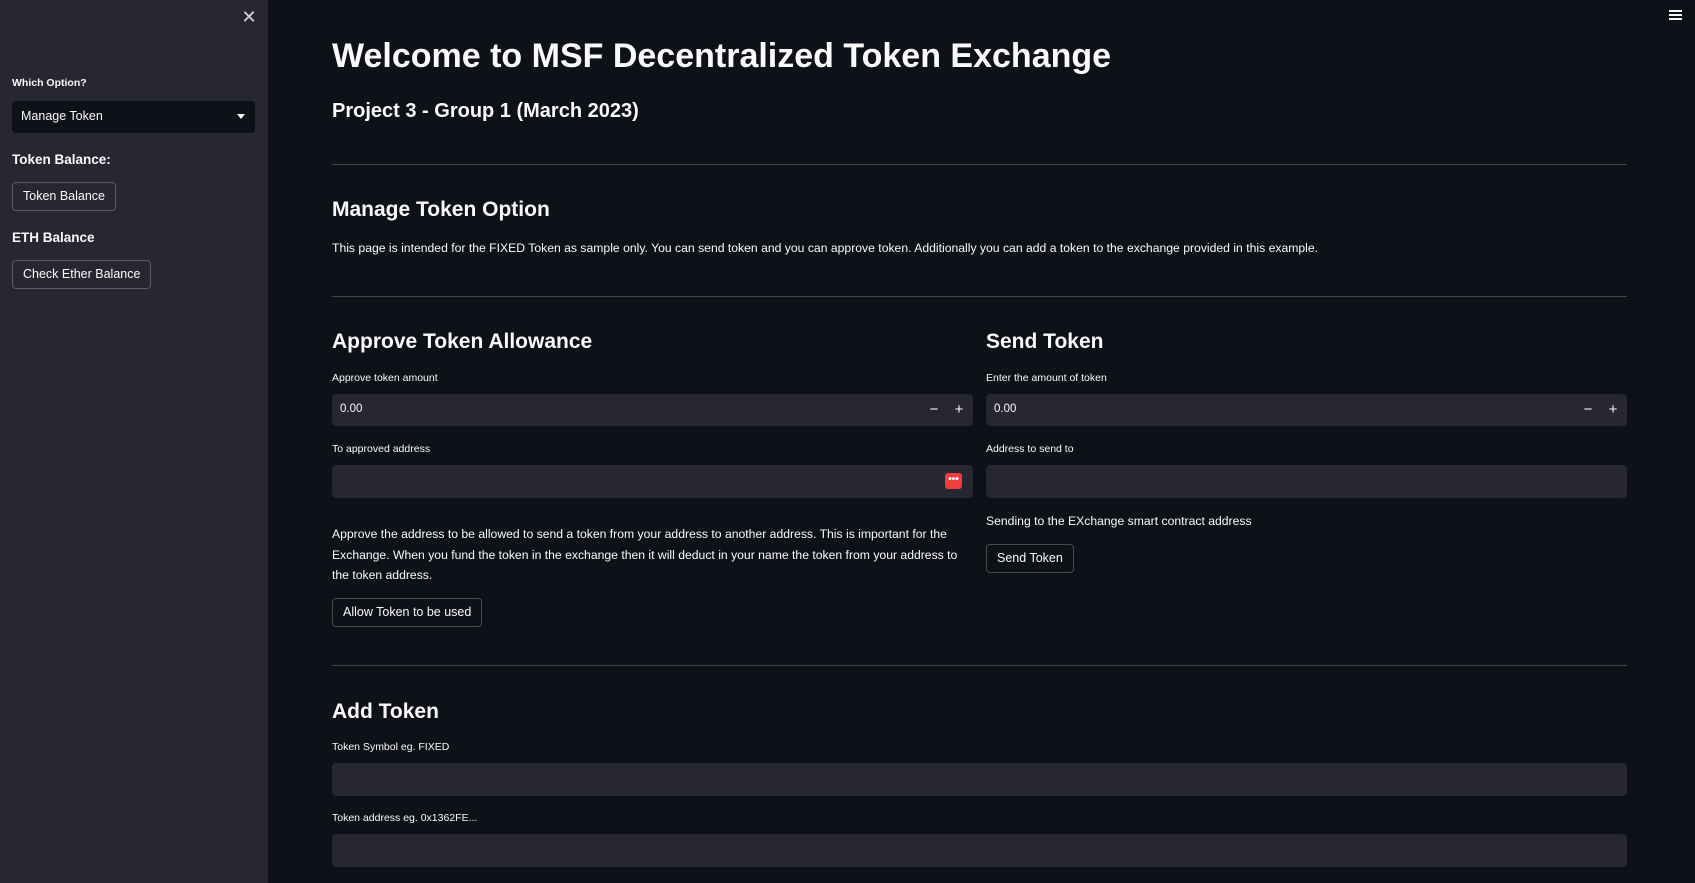 The height and width of the screenshot is (883, 1695). Describe the element at coordinates (241, 116) in the screenshot. I see `caret-down-icon` at that location.